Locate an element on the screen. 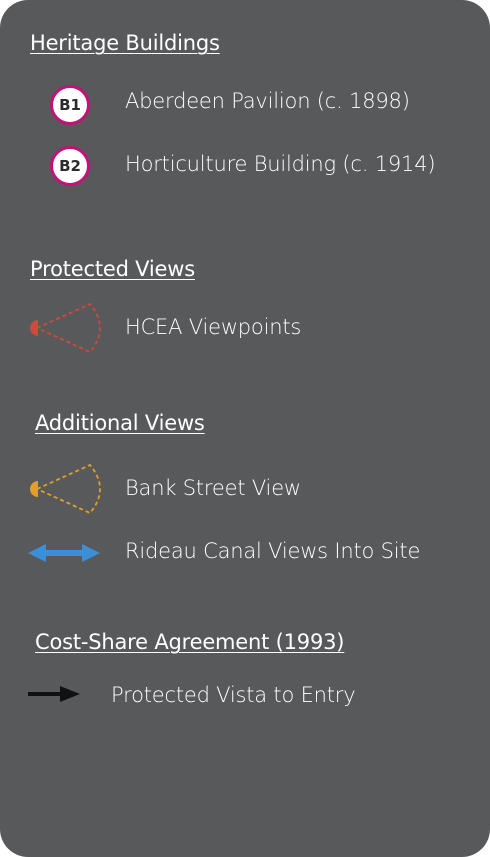 This screenshot has width=490, height=857. additional-views-heading: Additional Views is located at coordinates (120, 423).